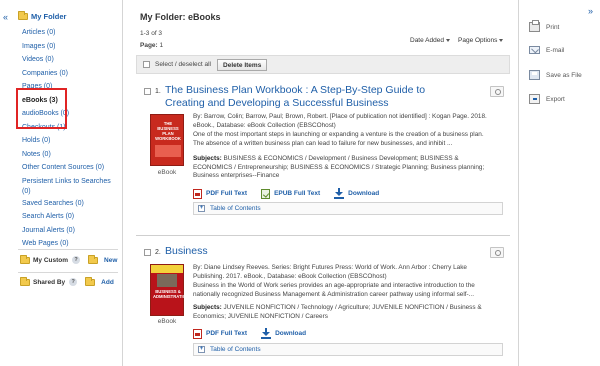 Image resolution: width=600 pixels, height=366 pixels. I want to click on sidebar-item-other-content-sources: Other Content Sources (0), so click(71, 168).